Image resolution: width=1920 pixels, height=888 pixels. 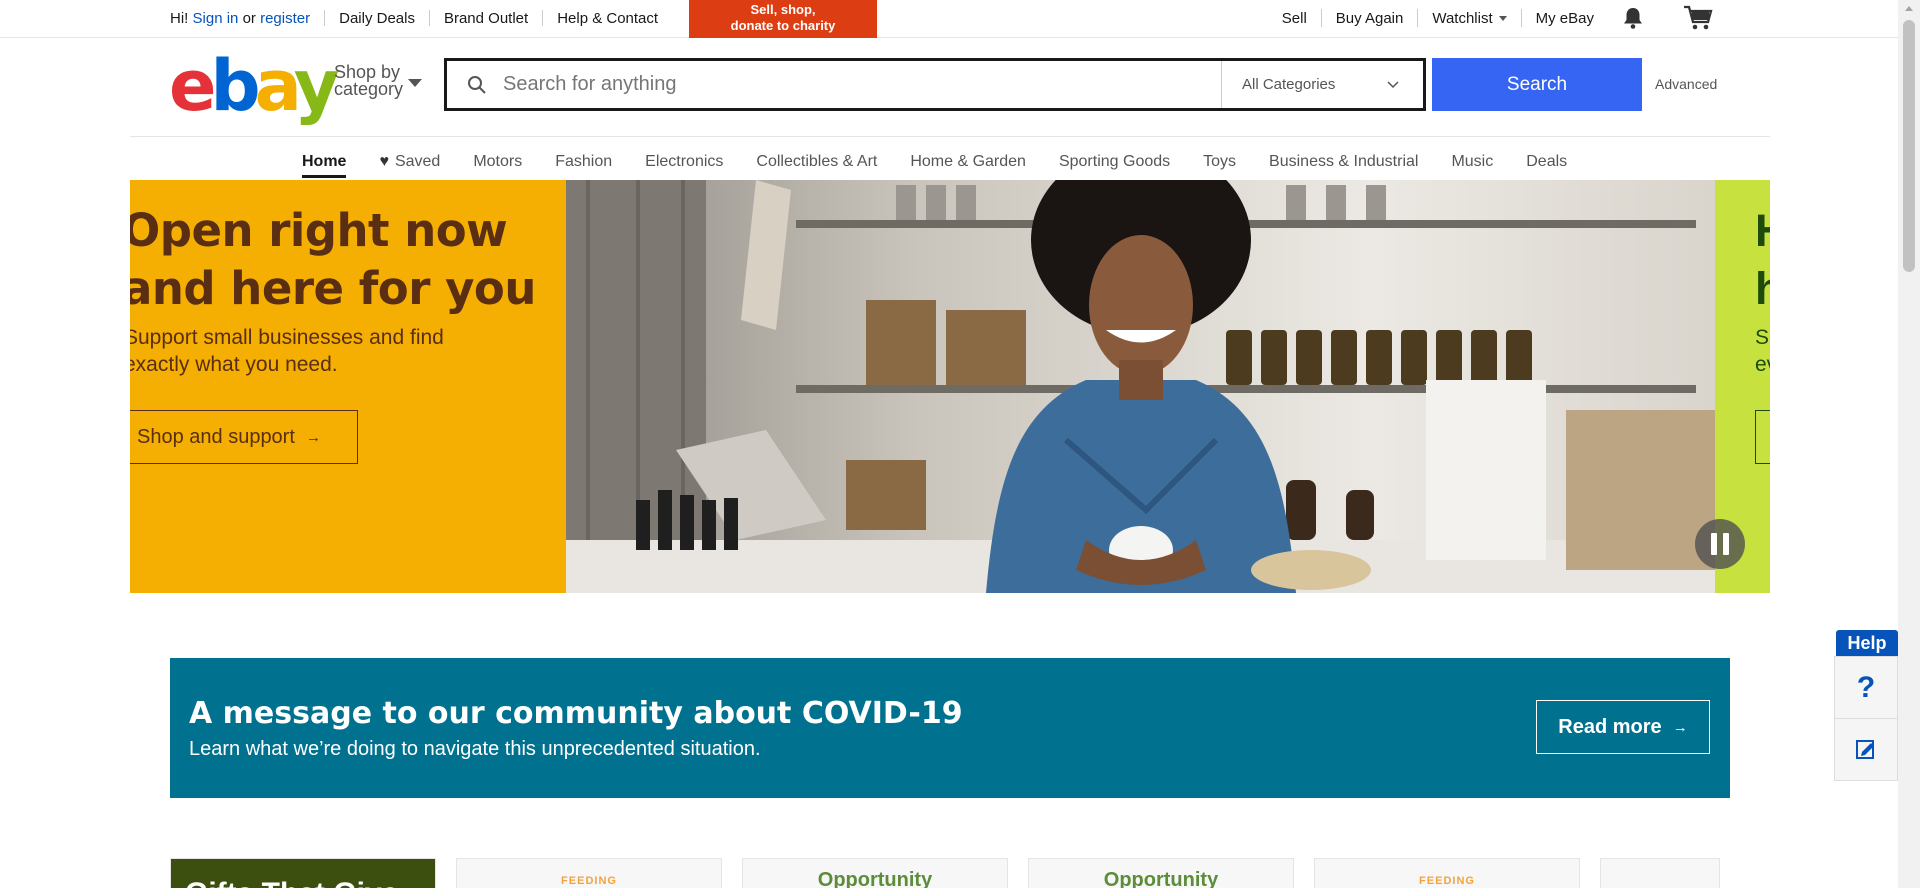 What do you see at coordinates (1866, 749) in the screenshot?
I see `feedback-edit-icon` at bounding box center [1866, 749].